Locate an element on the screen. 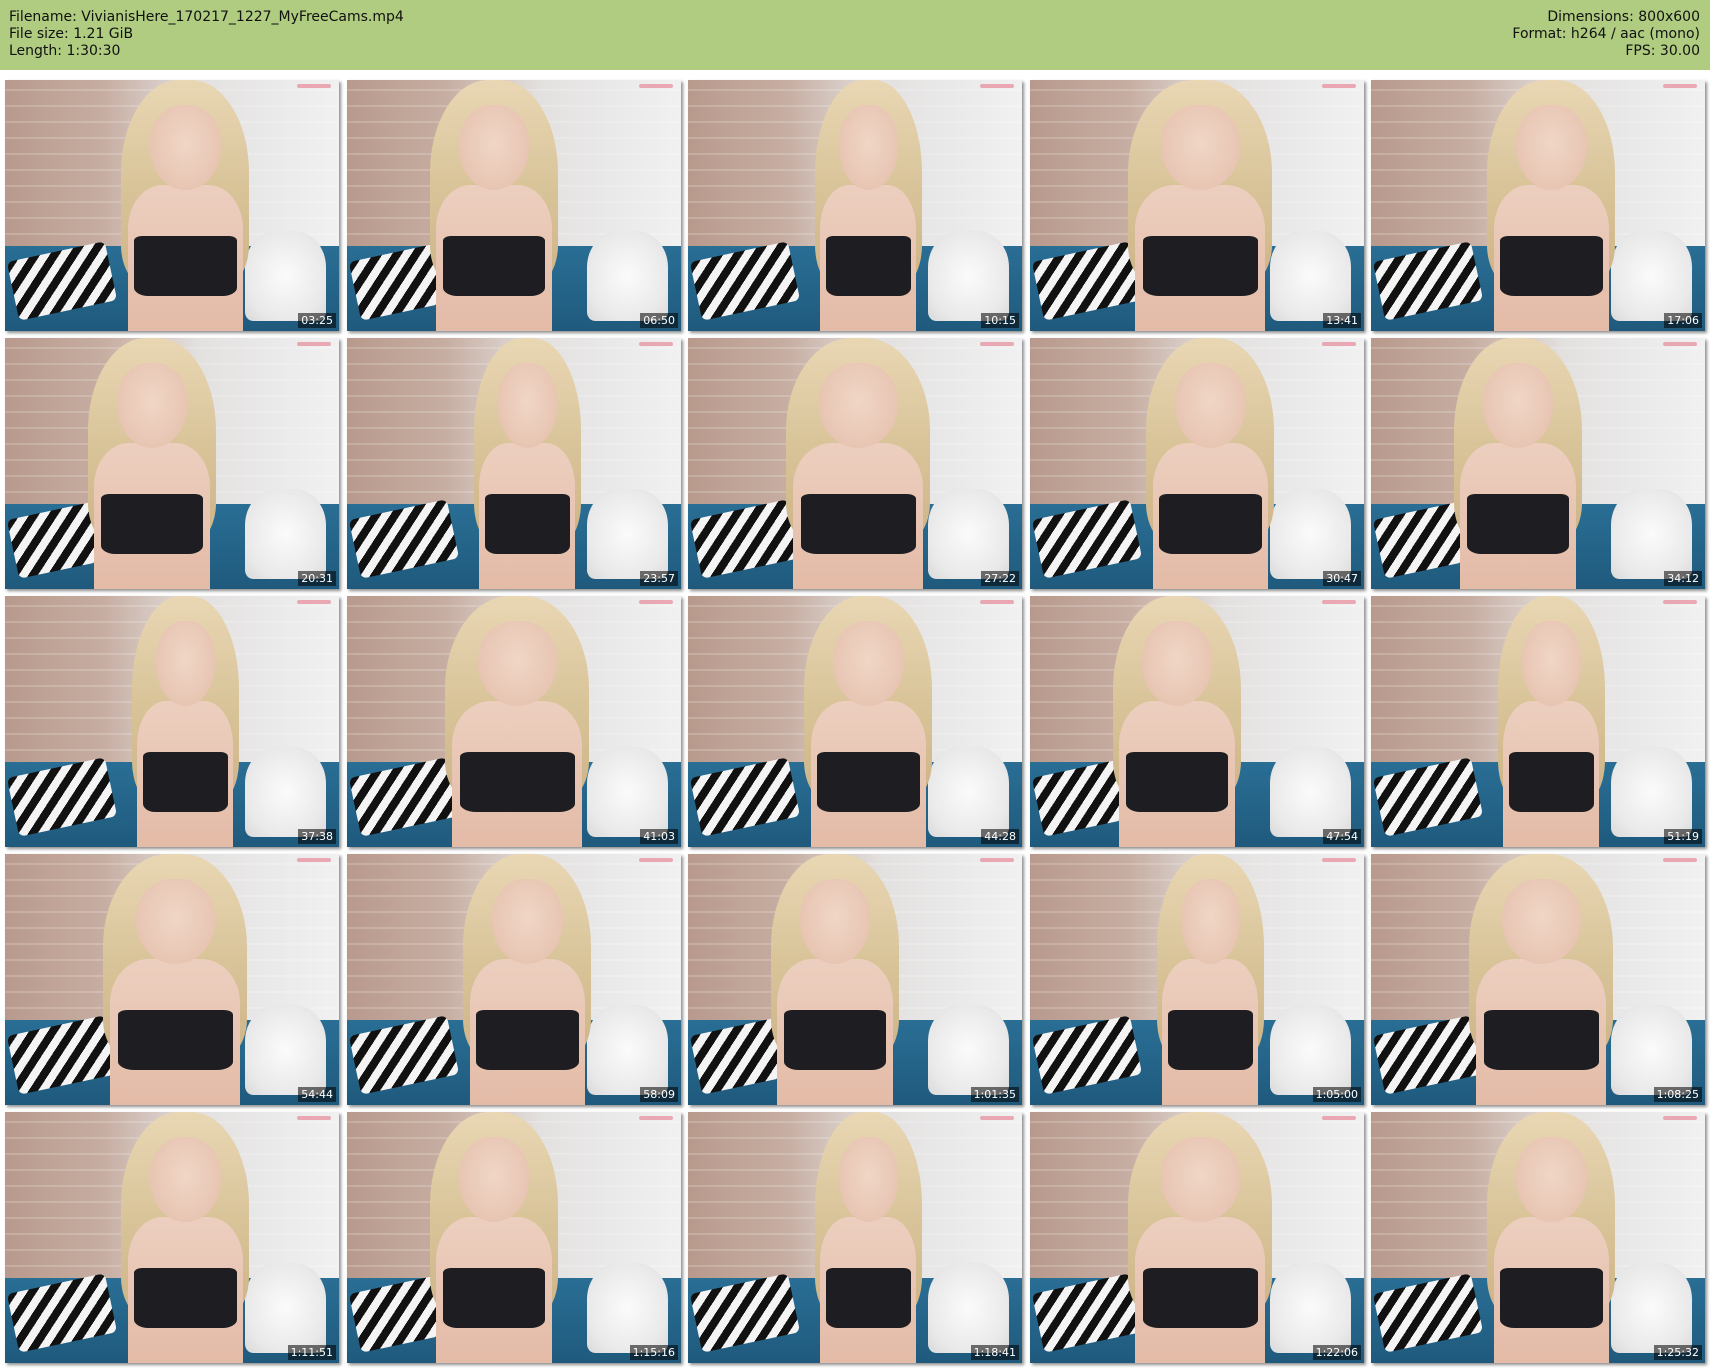 The width and height of the screenshot is (1710, 1370). thumbnail-timestamp: 06:50 is located at coordinates (659, 320).